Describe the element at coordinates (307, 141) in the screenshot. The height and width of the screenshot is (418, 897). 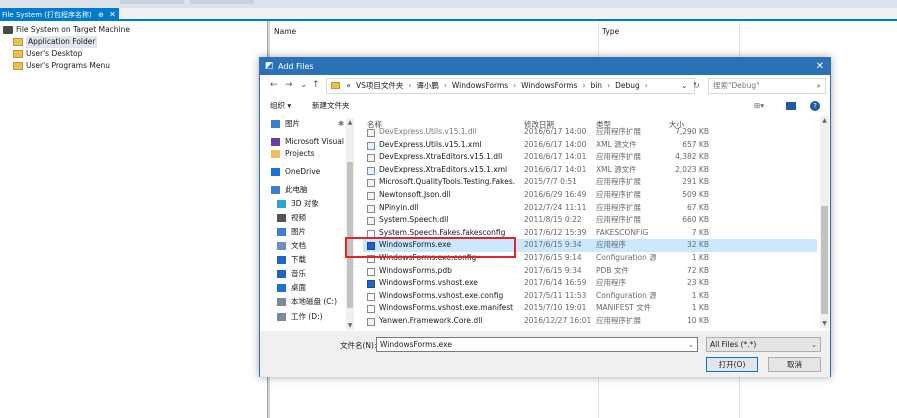
I see `nav-item: Microsoft Visual` at that location.